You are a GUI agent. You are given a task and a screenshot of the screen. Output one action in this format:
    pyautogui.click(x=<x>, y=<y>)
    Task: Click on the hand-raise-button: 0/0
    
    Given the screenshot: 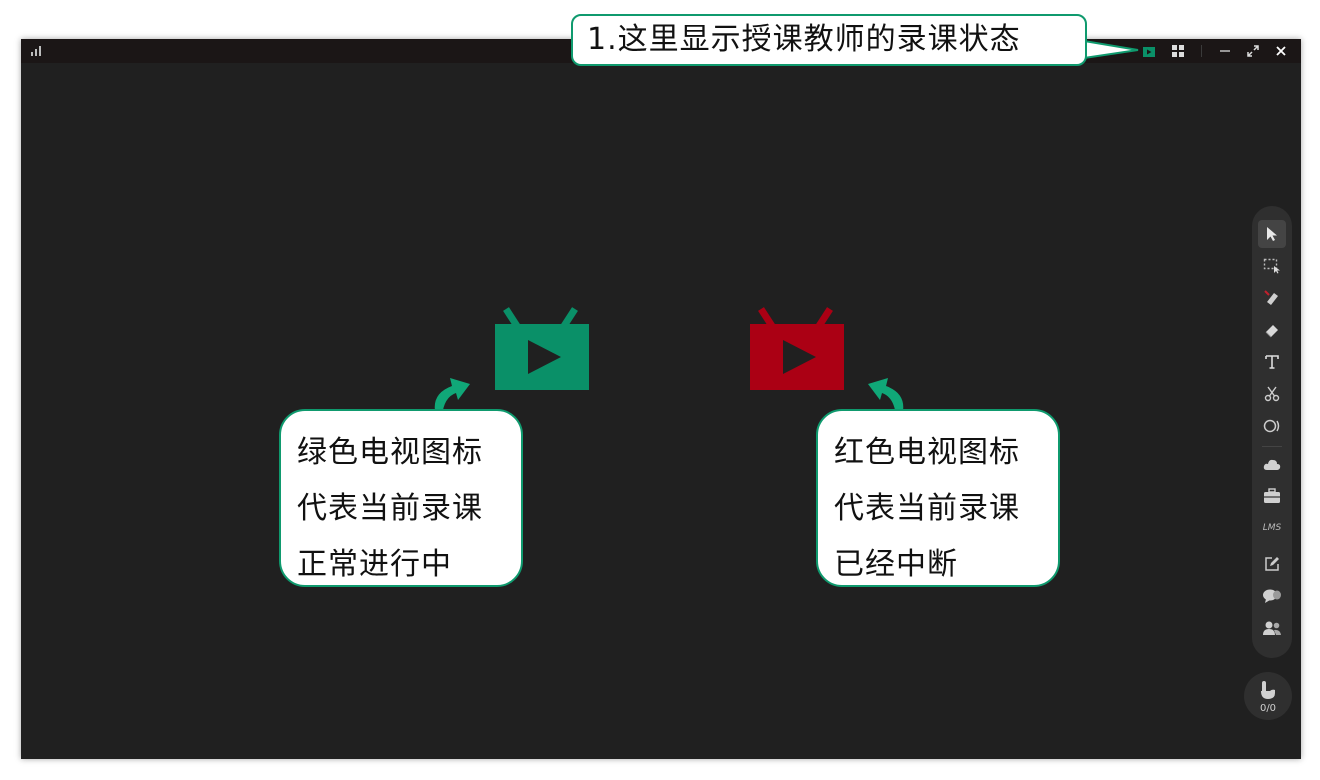 What is the action you would take?
    pyautogui.click(x=1268, y=696)
    